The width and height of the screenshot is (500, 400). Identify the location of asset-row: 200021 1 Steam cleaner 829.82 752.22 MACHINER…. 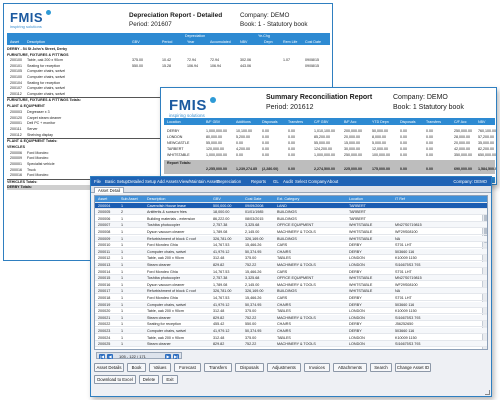
(291, 317).